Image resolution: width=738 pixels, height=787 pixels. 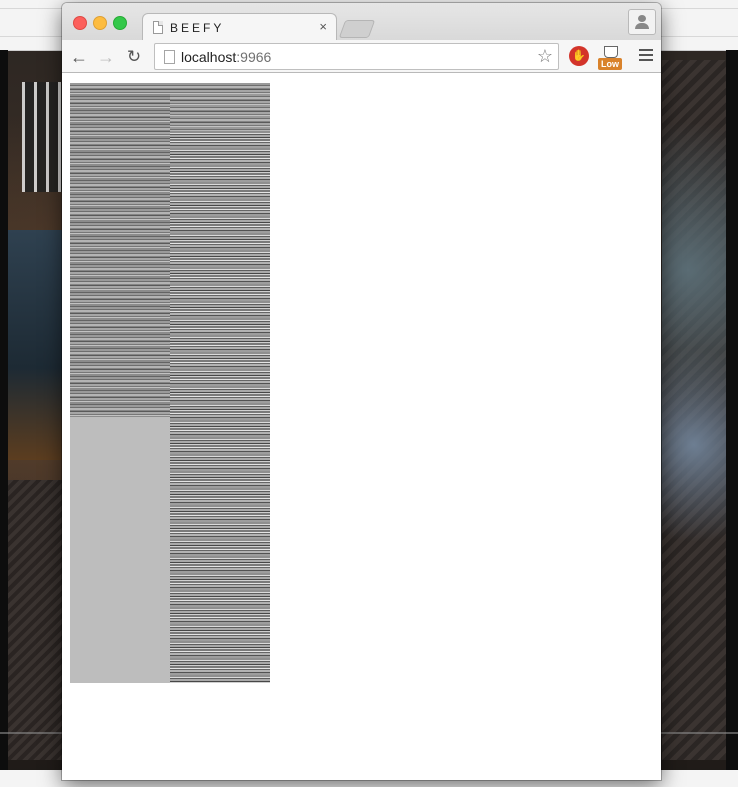 I want to click on browser-toolbar: ← → ↻ localhost:9966 ☆ ✋ Low, so click(x=361, y=56).